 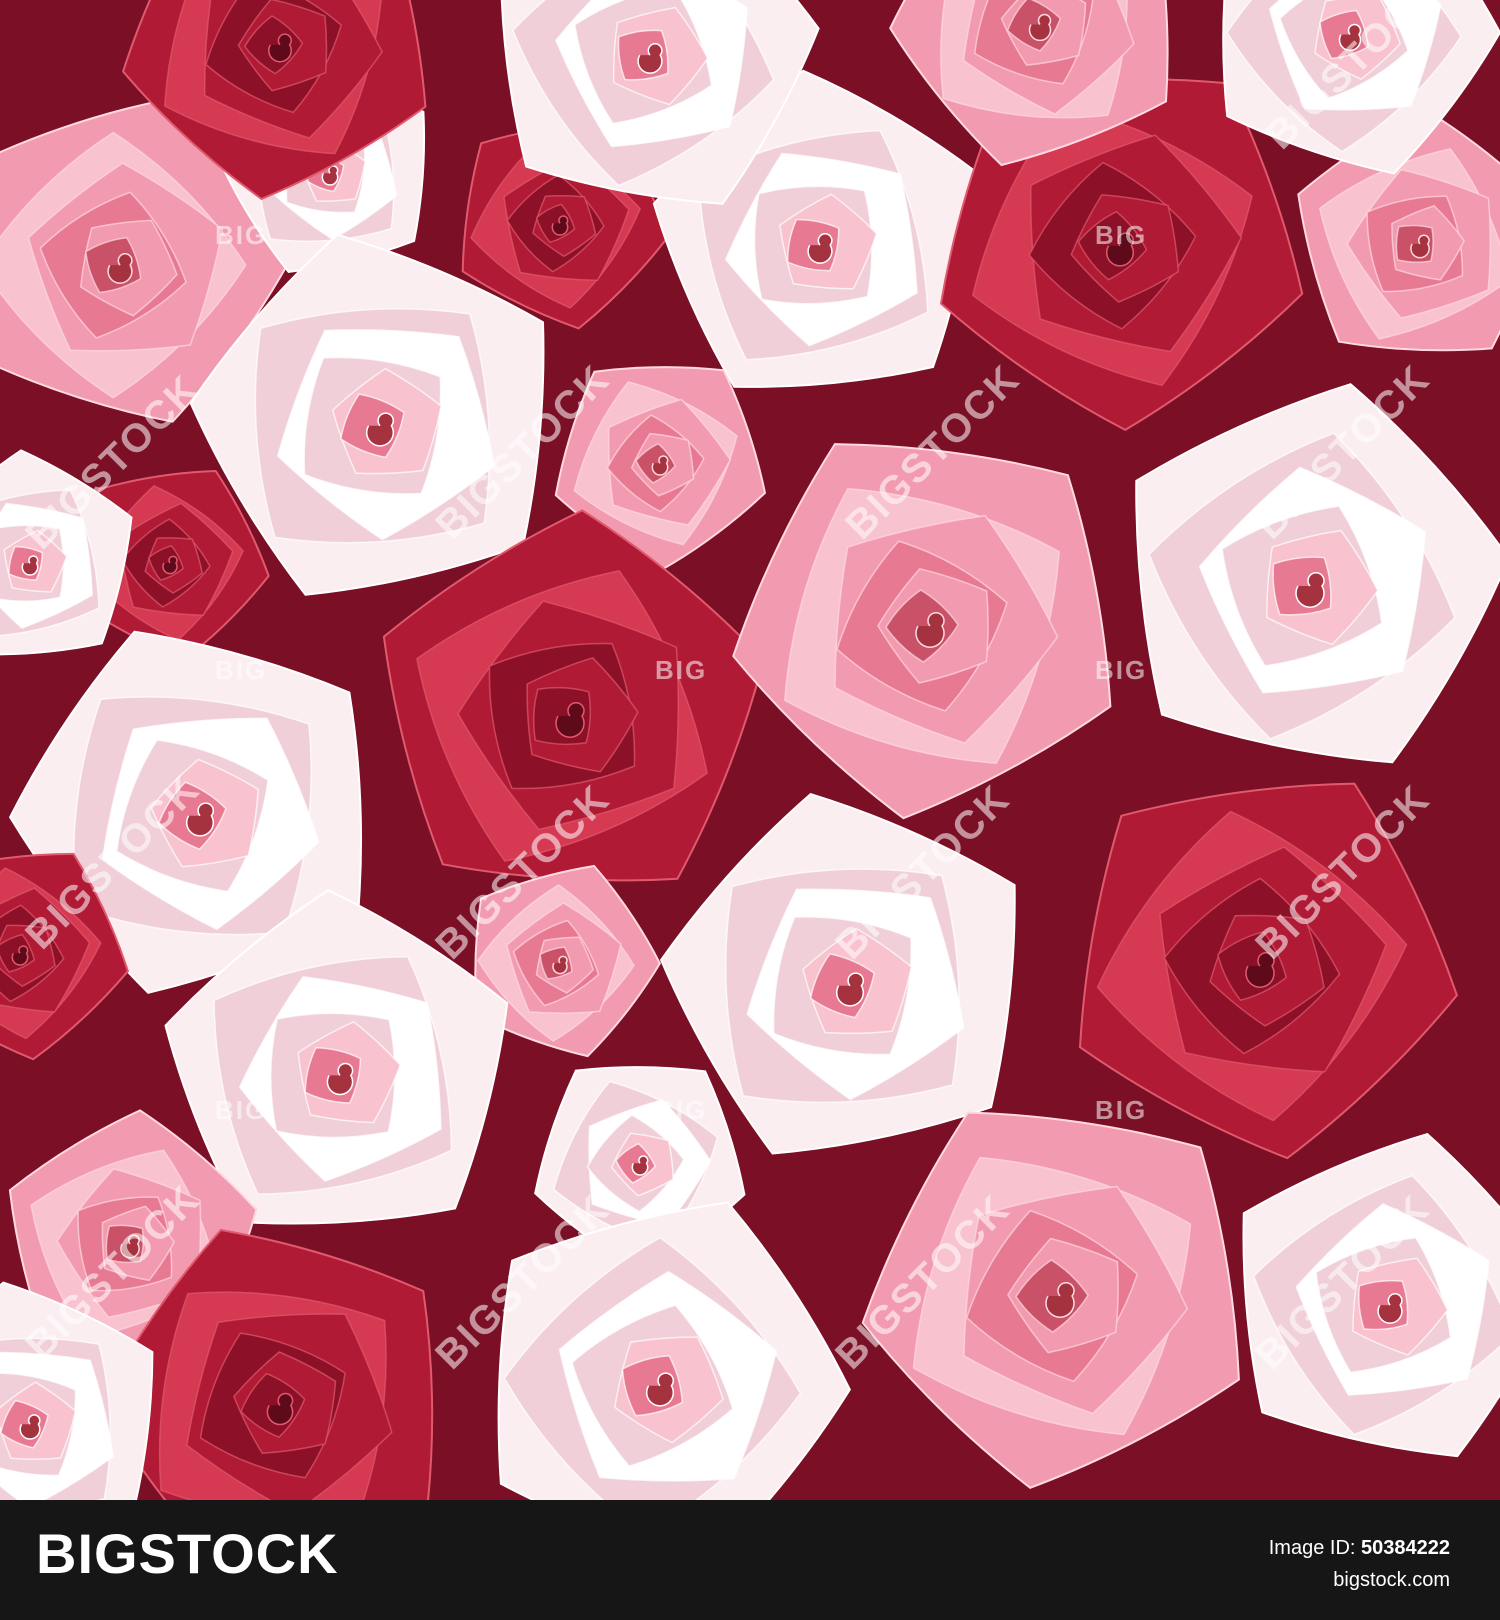 What do you see at coordinates (750, 1560) in the screenshot?
I see `footer-bar: BIGSTOCK Image ID: 50384222 bigstock.com` at bounding box center [750, 1560].